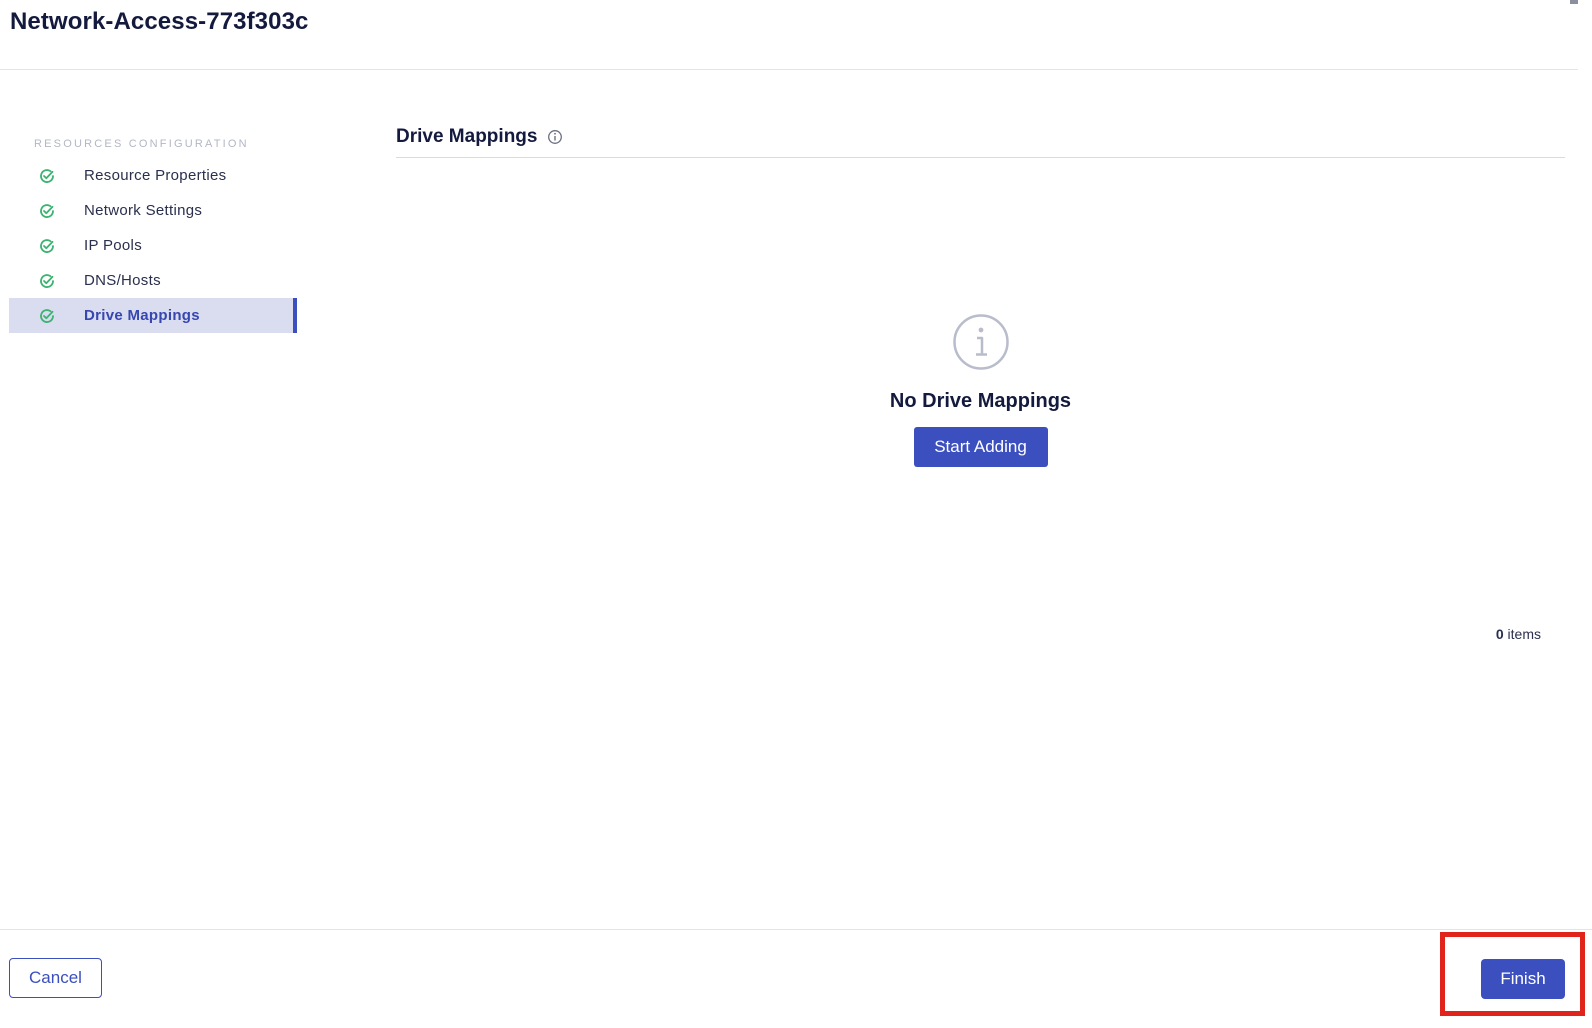  What do you see at coordinates (141, 144) in the screenshot?
I see `sidebar-section-title: RESOURCES CONFIGURATION` at bounding box center [141, 144].